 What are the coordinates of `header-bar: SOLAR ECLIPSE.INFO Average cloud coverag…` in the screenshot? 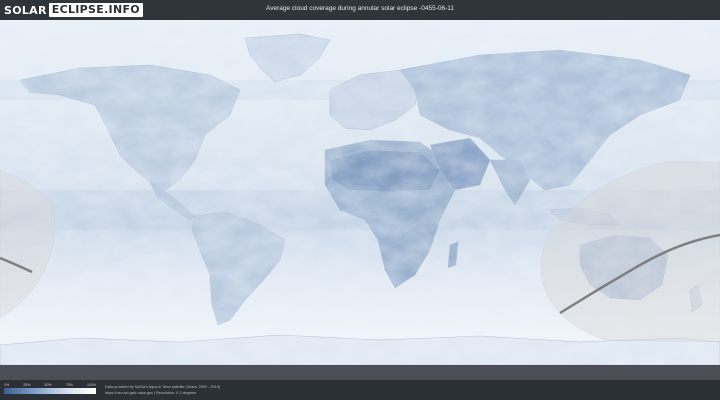 It's located at (360, 10).